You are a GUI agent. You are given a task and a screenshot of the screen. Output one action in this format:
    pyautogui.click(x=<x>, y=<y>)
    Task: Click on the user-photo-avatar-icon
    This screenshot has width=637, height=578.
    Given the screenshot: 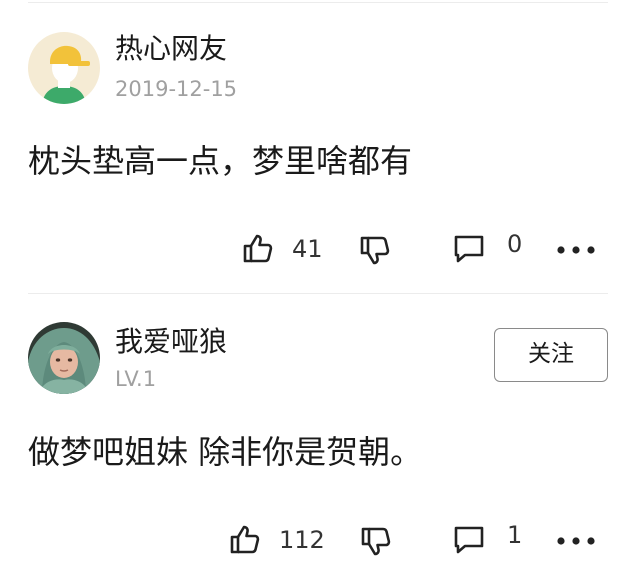 What is the action you would take?
    pyautogui.click(x=64, y=358)
    